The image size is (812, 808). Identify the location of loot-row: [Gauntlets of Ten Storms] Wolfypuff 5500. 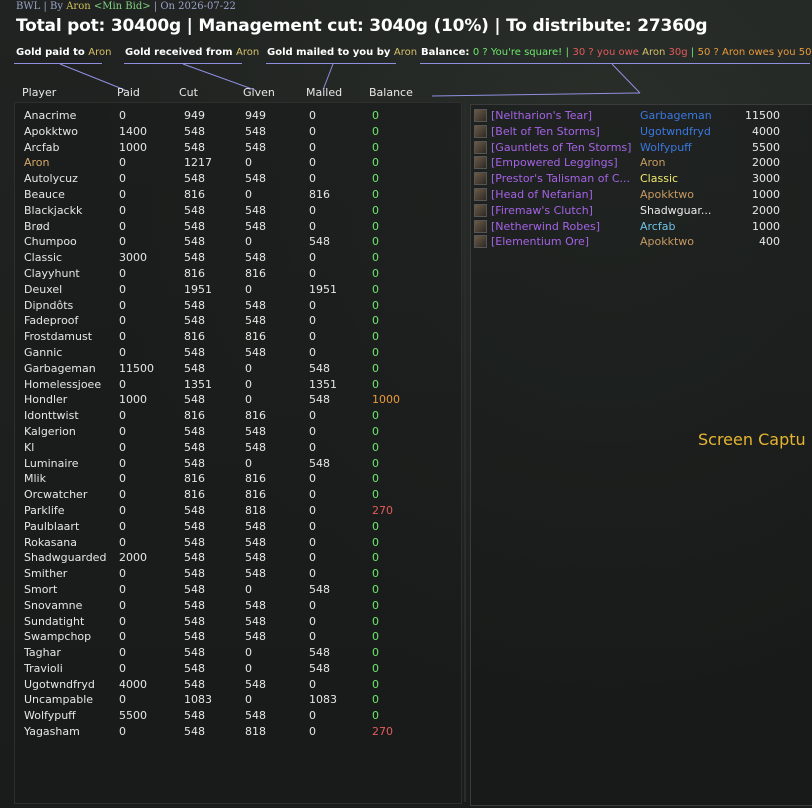
(641, 148).